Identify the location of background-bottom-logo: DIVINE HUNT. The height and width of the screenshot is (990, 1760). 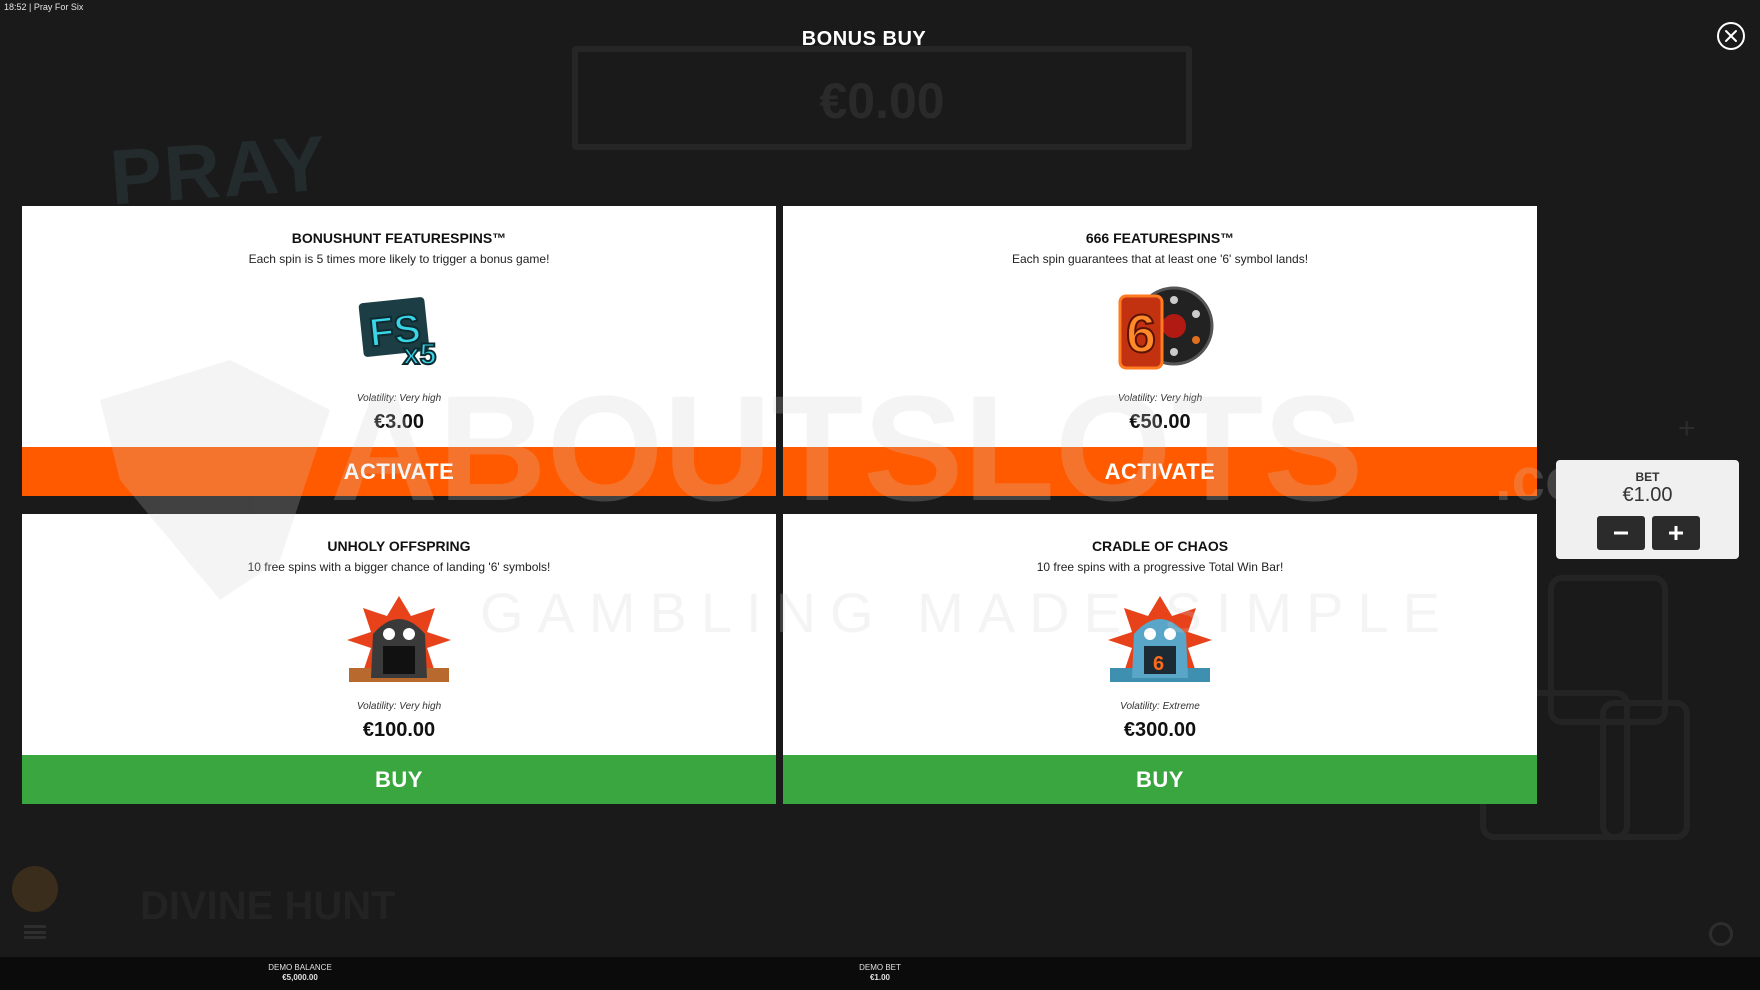
(268, 906).